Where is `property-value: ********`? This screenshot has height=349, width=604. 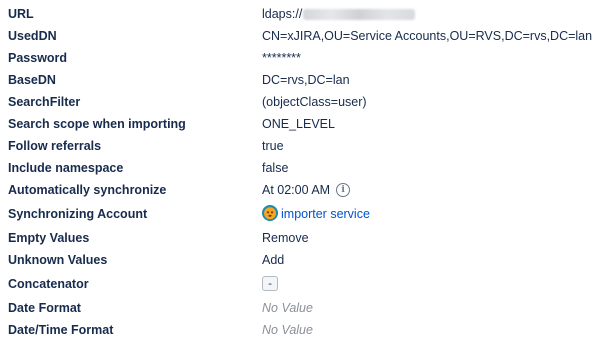
property-value: ******** is located at coordinates (281, 58).